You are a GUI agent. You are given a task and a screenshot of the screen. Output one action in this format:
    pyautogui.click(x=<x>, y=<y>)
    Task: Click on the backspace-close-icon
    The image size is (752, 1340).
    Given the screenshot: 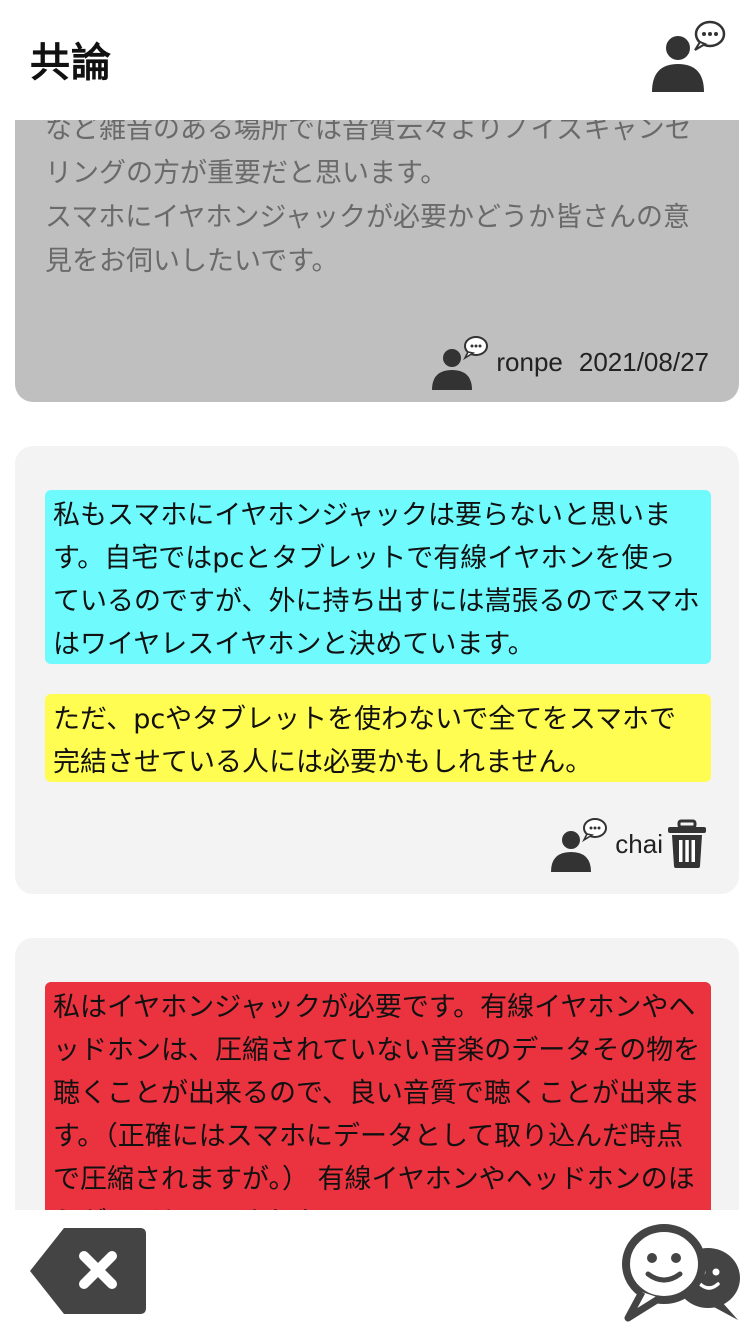 What is the action you would take?
    pyautogui.click(x=88, y=1271)
    